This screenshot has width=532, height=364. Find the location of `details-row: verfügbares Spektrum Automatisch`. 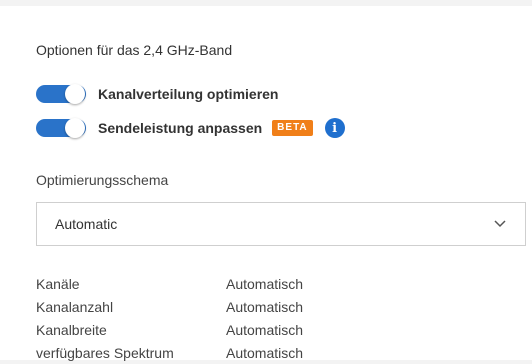

details-row: verfügbares Spektrum Automatisch is located at coordinates (169, 352).